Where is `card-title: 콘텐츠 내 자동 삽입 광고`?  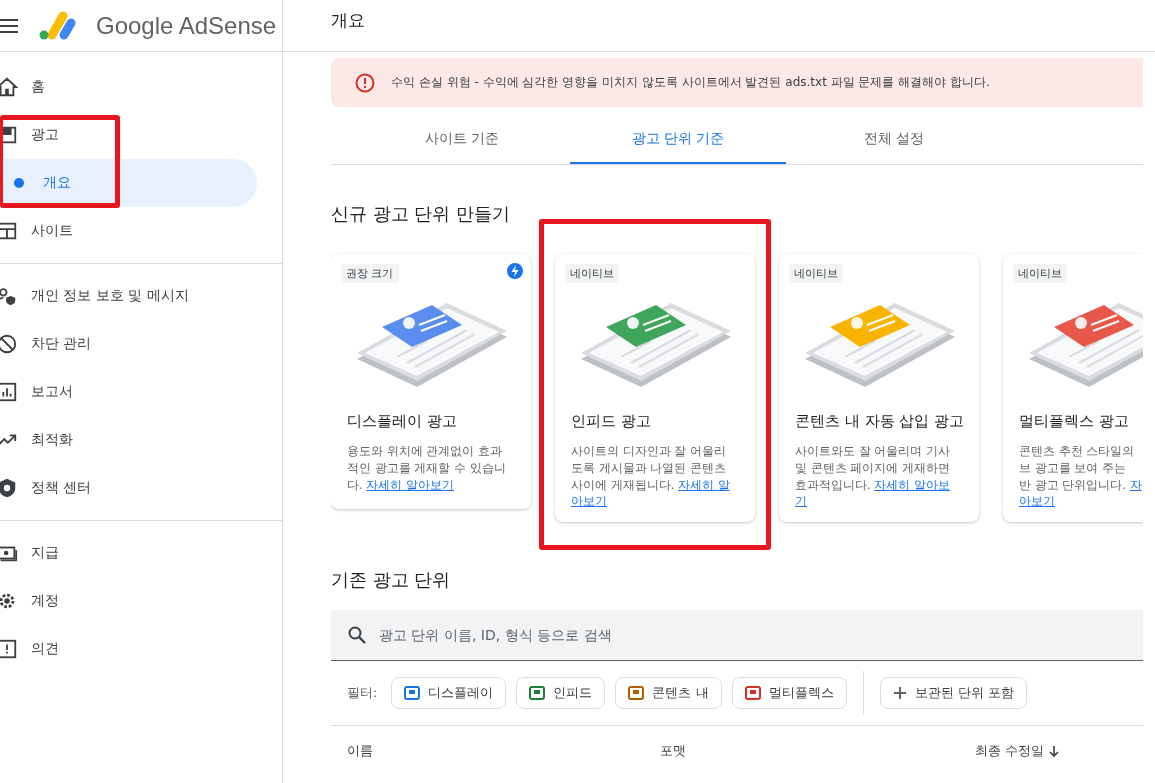 card-title: 콘텐츠 내 자동 삽입 광고 is located at coordinates (880, 421).